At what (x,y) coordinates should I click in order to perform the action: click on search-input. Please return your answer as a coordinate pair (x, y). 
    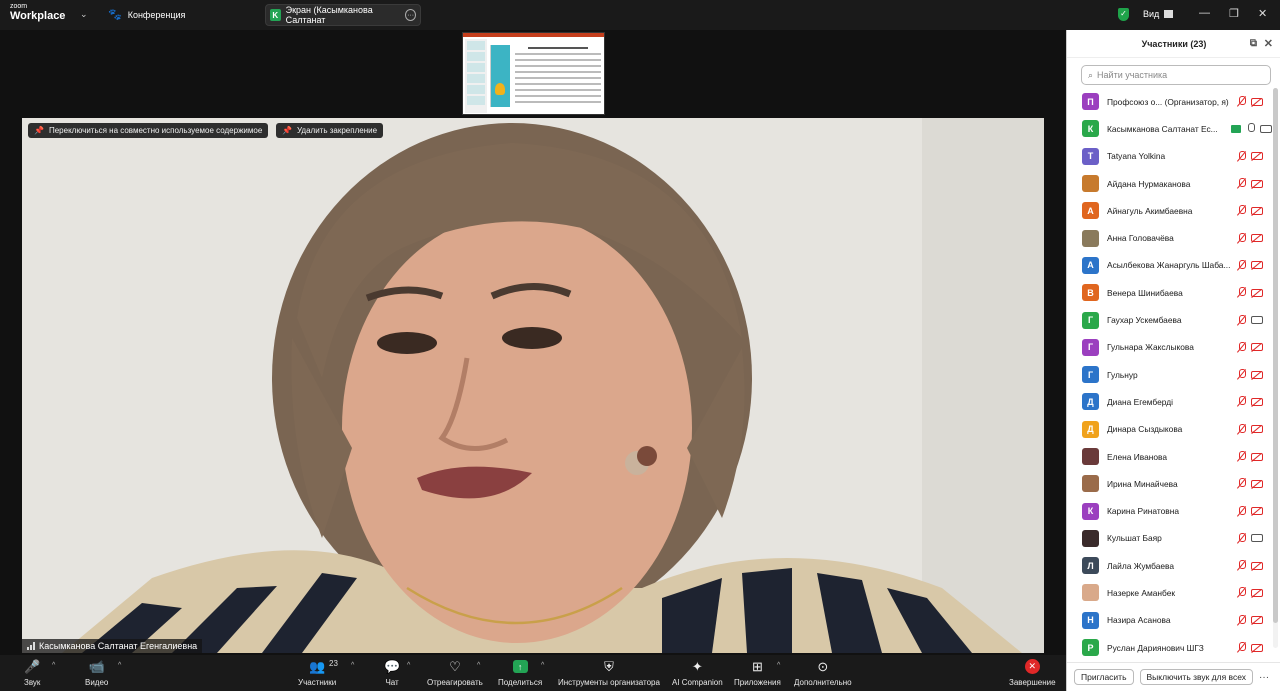
    Looking at the image, I should click on (1177, 75).